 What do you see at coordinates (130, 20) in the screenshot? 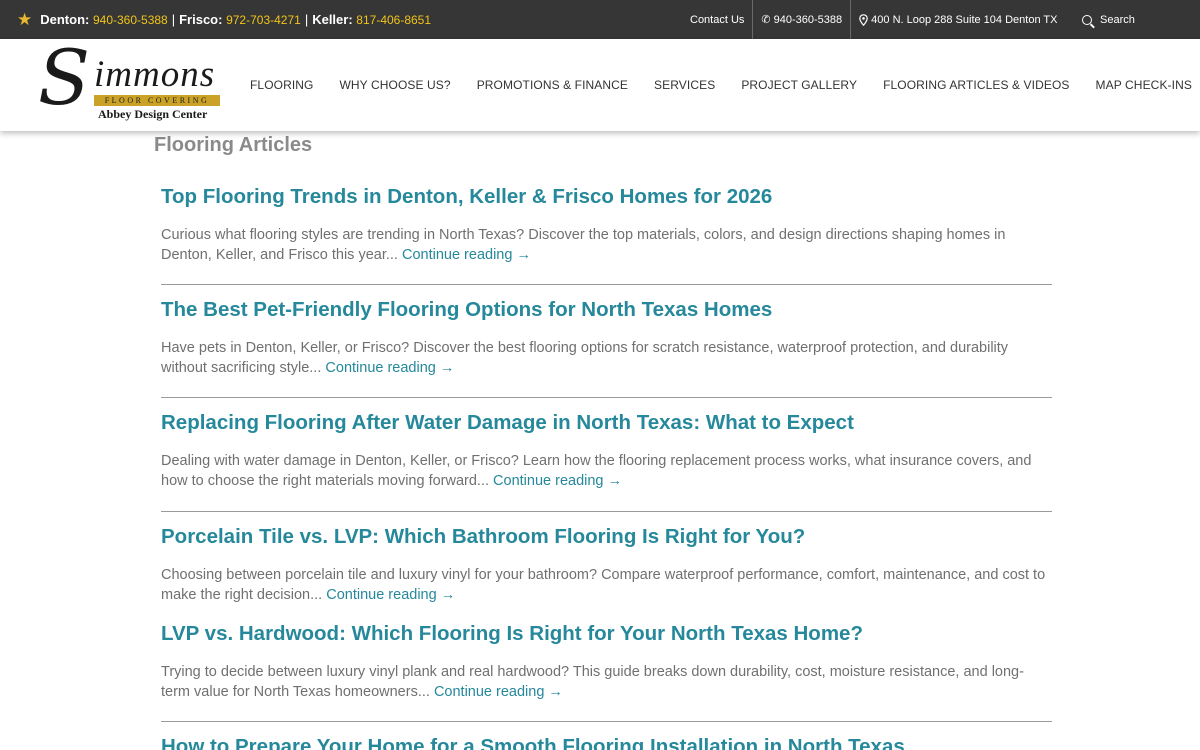
I see `phone-number-denton: 940-360-5388` at bounding box center [130, 20].